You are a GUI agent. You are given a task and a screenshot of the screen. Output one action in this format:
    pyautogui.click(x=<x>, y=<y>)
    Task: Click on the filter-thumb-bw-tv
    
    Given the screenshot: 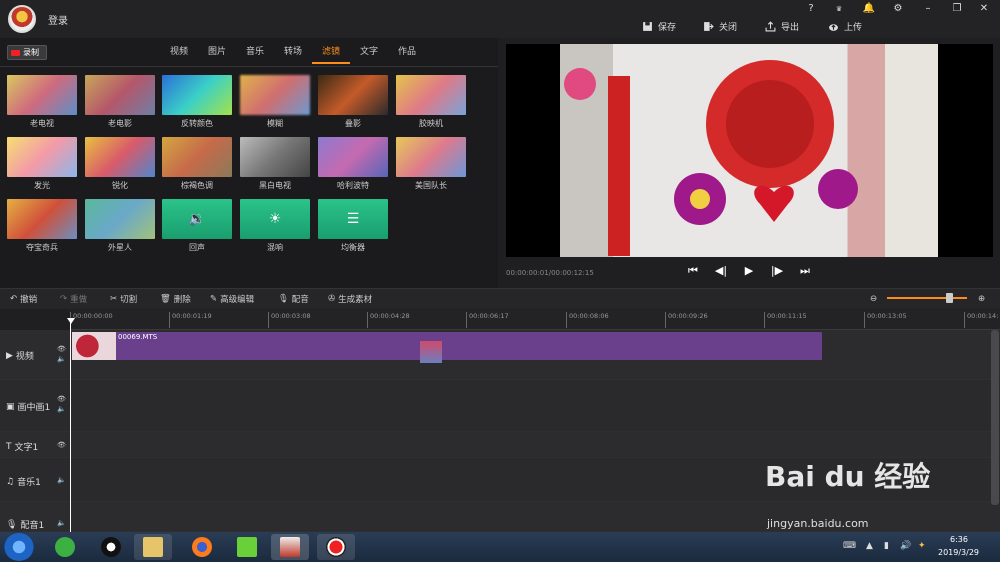 What is the action you would take?
    pyautogui.click(x=275, y=157)
    